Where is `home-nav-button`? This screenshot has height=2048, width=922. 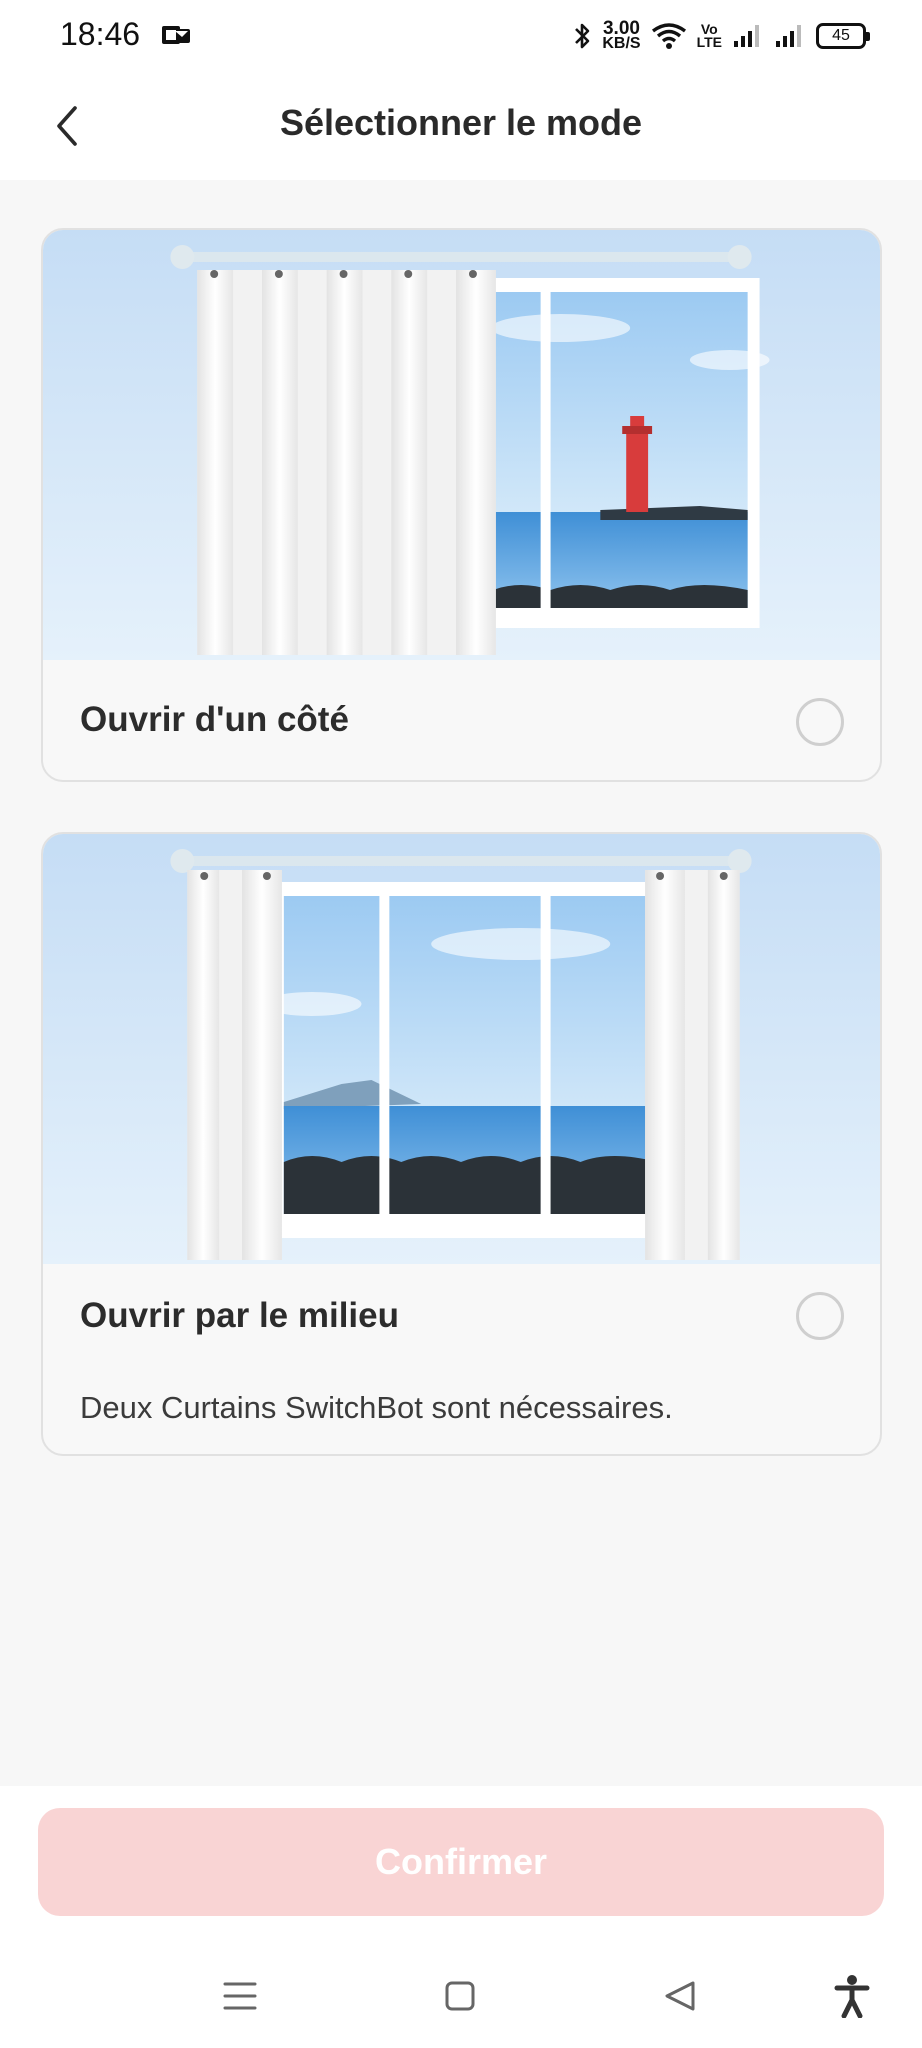 home-nav-button is located at coordinates (460, 1996).